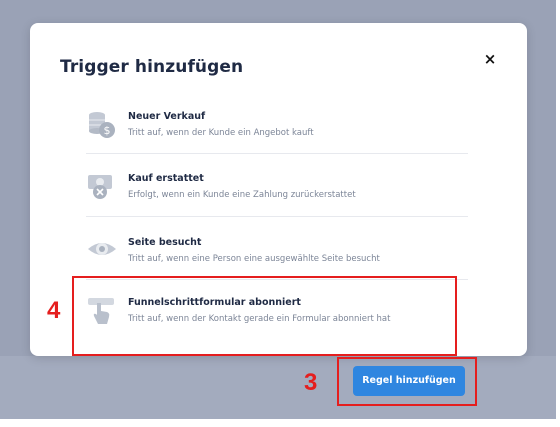 The image size is (560, 427). Describe the element at coordinates (102, 251) in the screenshot. I see `eye-icon` at that location.